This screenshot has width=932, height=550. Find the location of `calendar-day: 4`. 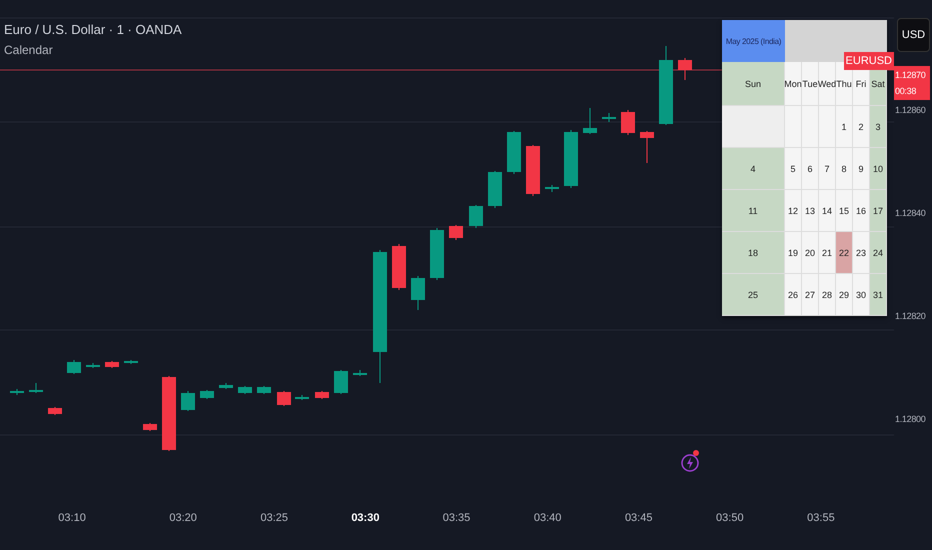

calendar-day: 4 is located at coordinates (753, 169).